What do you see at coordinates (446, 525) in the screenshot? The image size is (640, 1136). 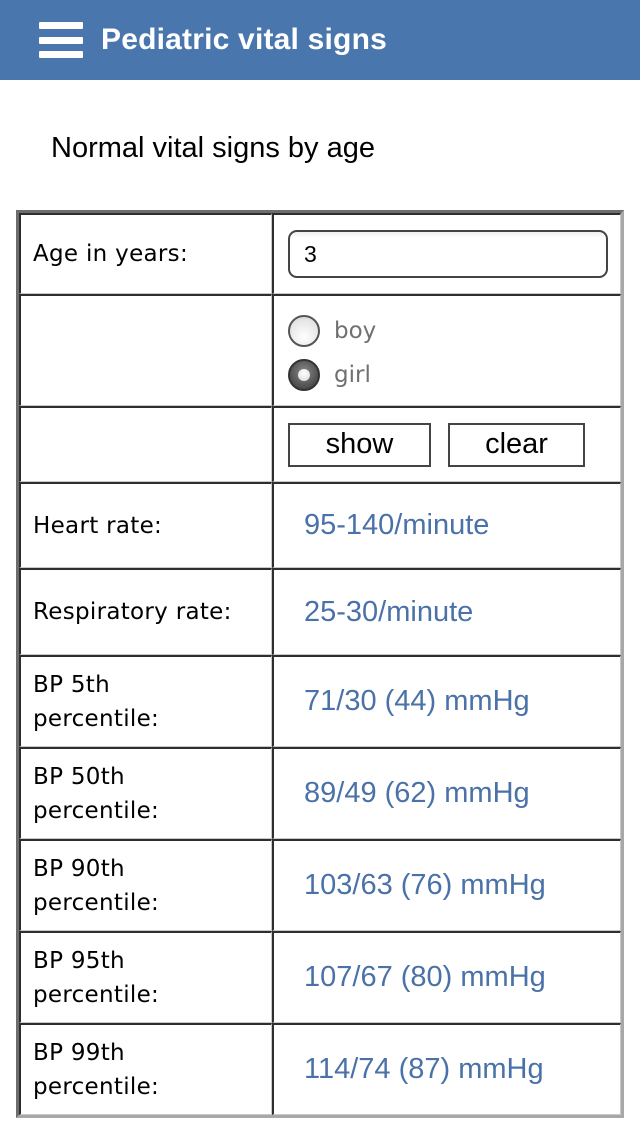 I see `heart-rate-value: 95-140/minute` at bounding box center [446, 525].